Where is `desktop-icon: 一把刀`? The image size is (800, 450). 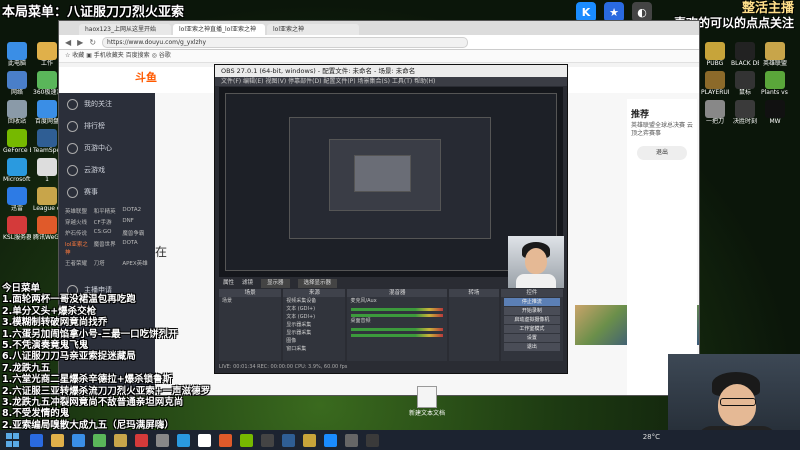
desktop-icon: 一把刀 is located at coordinates (715, 112).